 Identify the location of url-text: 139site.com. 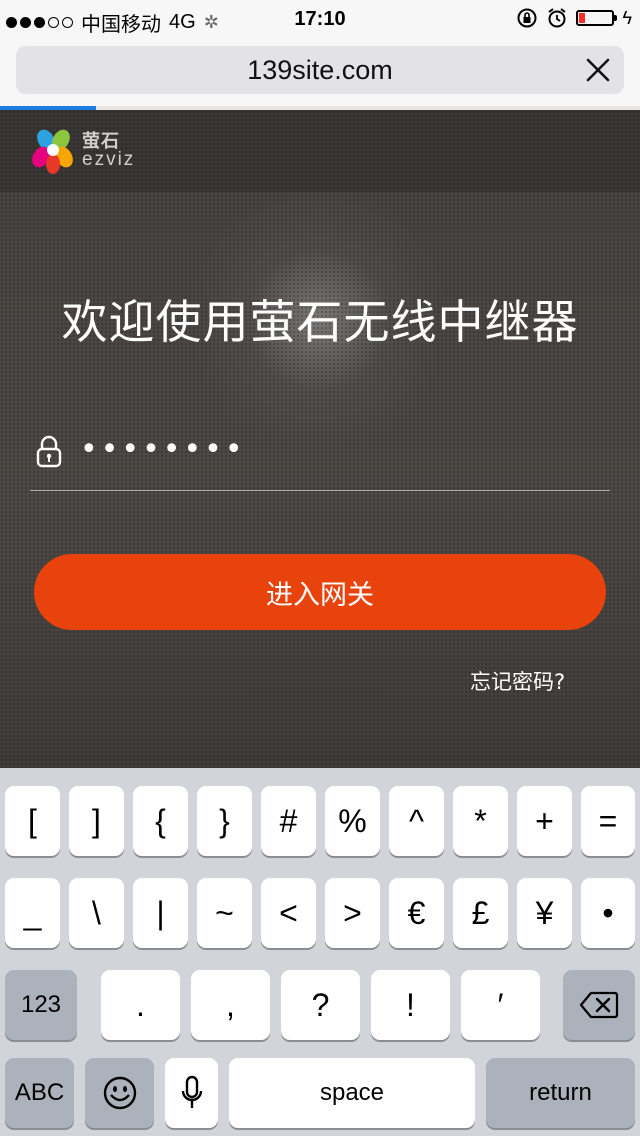
(320, 69).